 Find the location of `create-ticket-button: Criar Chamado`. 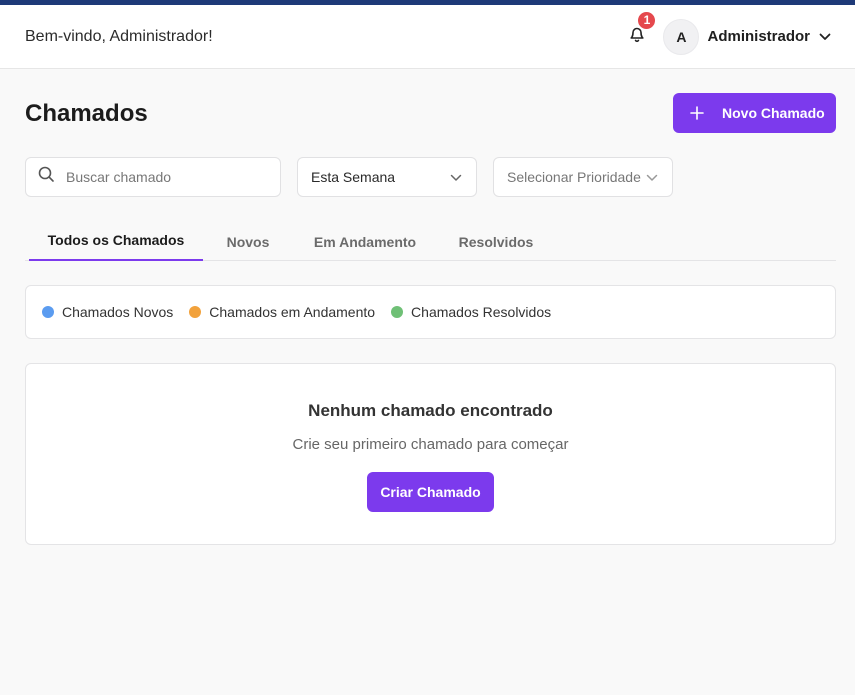

create-ticket-button: Criar Chamado is located at coordinates (430, 492).